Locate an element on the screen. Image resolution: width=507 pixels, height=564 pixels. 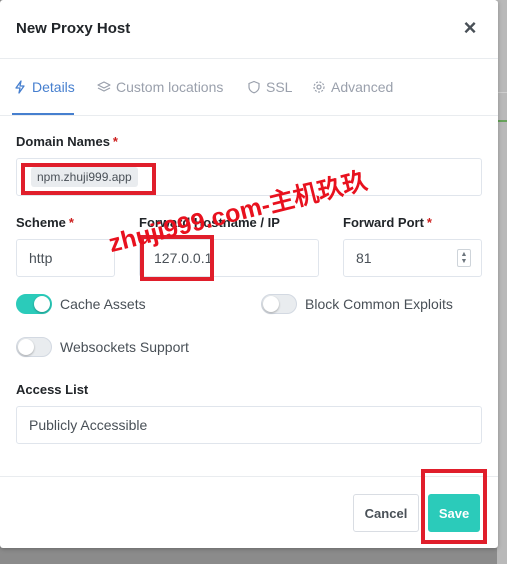
tab-custom-locations: Custom locations is located at coordinates (160, 87).